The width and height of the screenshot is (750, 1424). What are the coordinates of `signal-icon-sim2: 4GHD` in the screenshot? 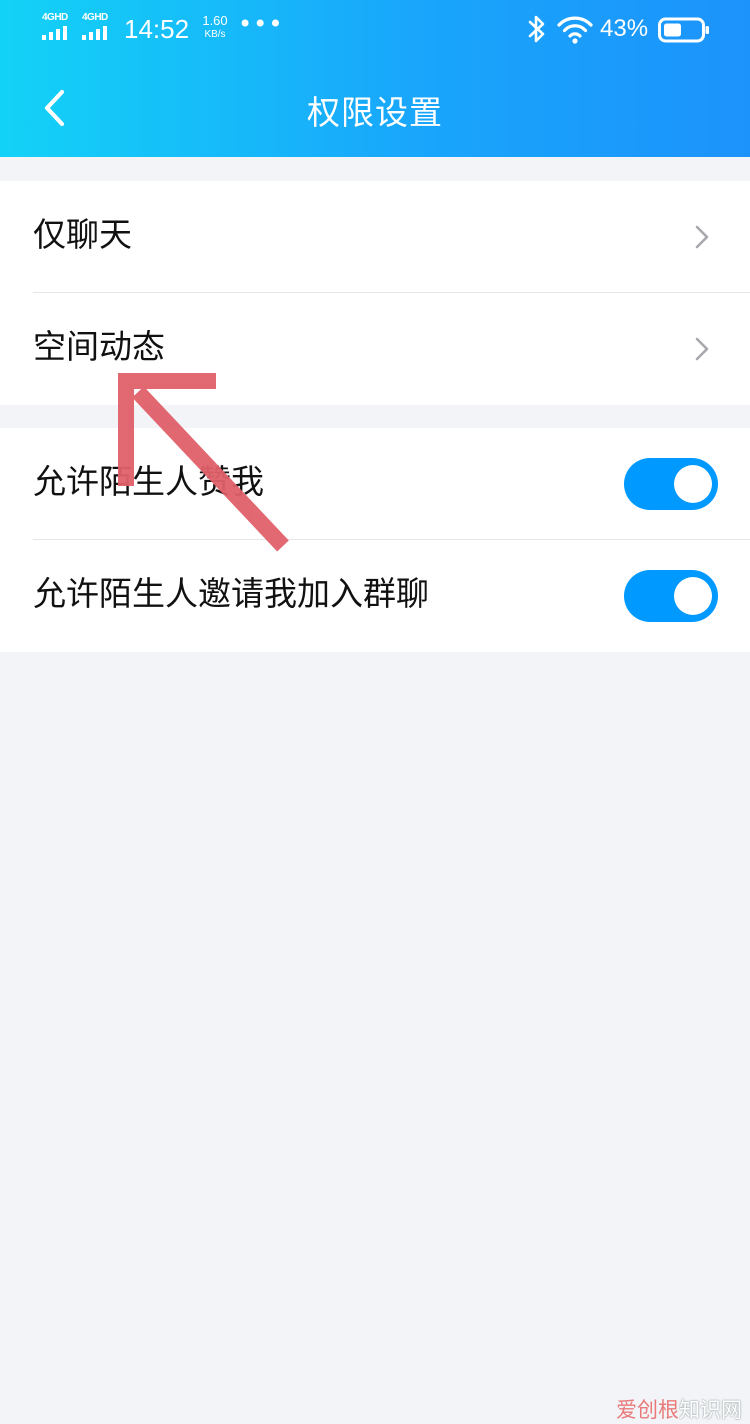 It's located at (100, 27).